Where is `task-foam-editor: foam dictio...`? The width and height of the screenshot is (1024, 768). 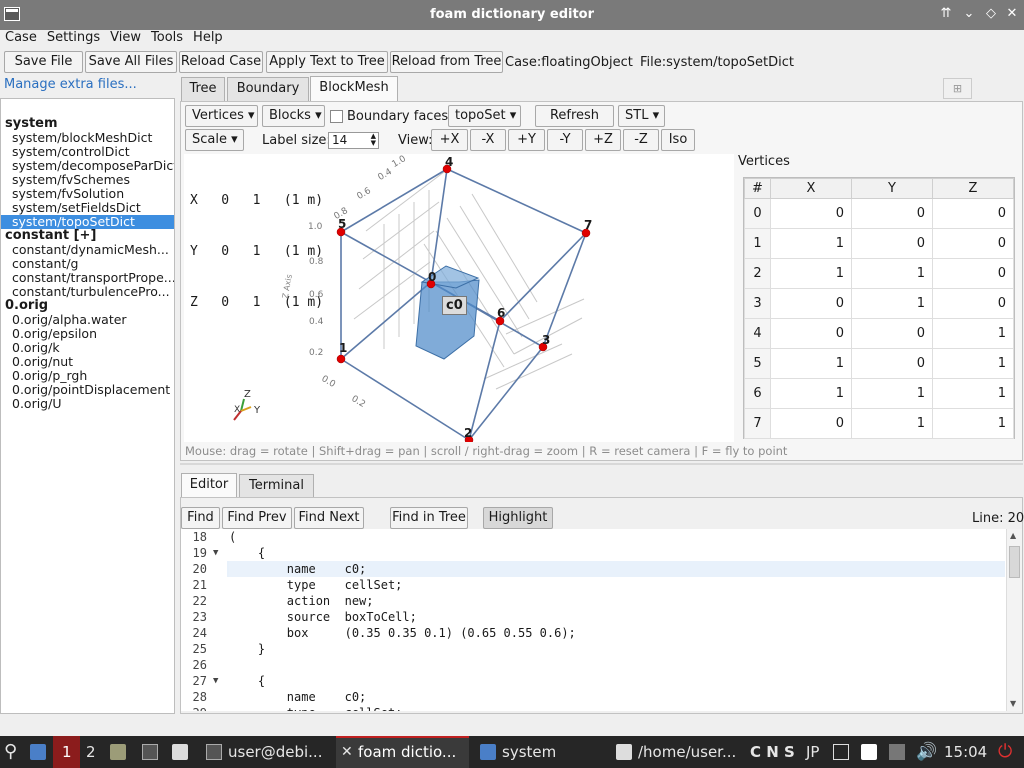 task-foam-editor: foam dictio... is located at coordinates (407, 752).